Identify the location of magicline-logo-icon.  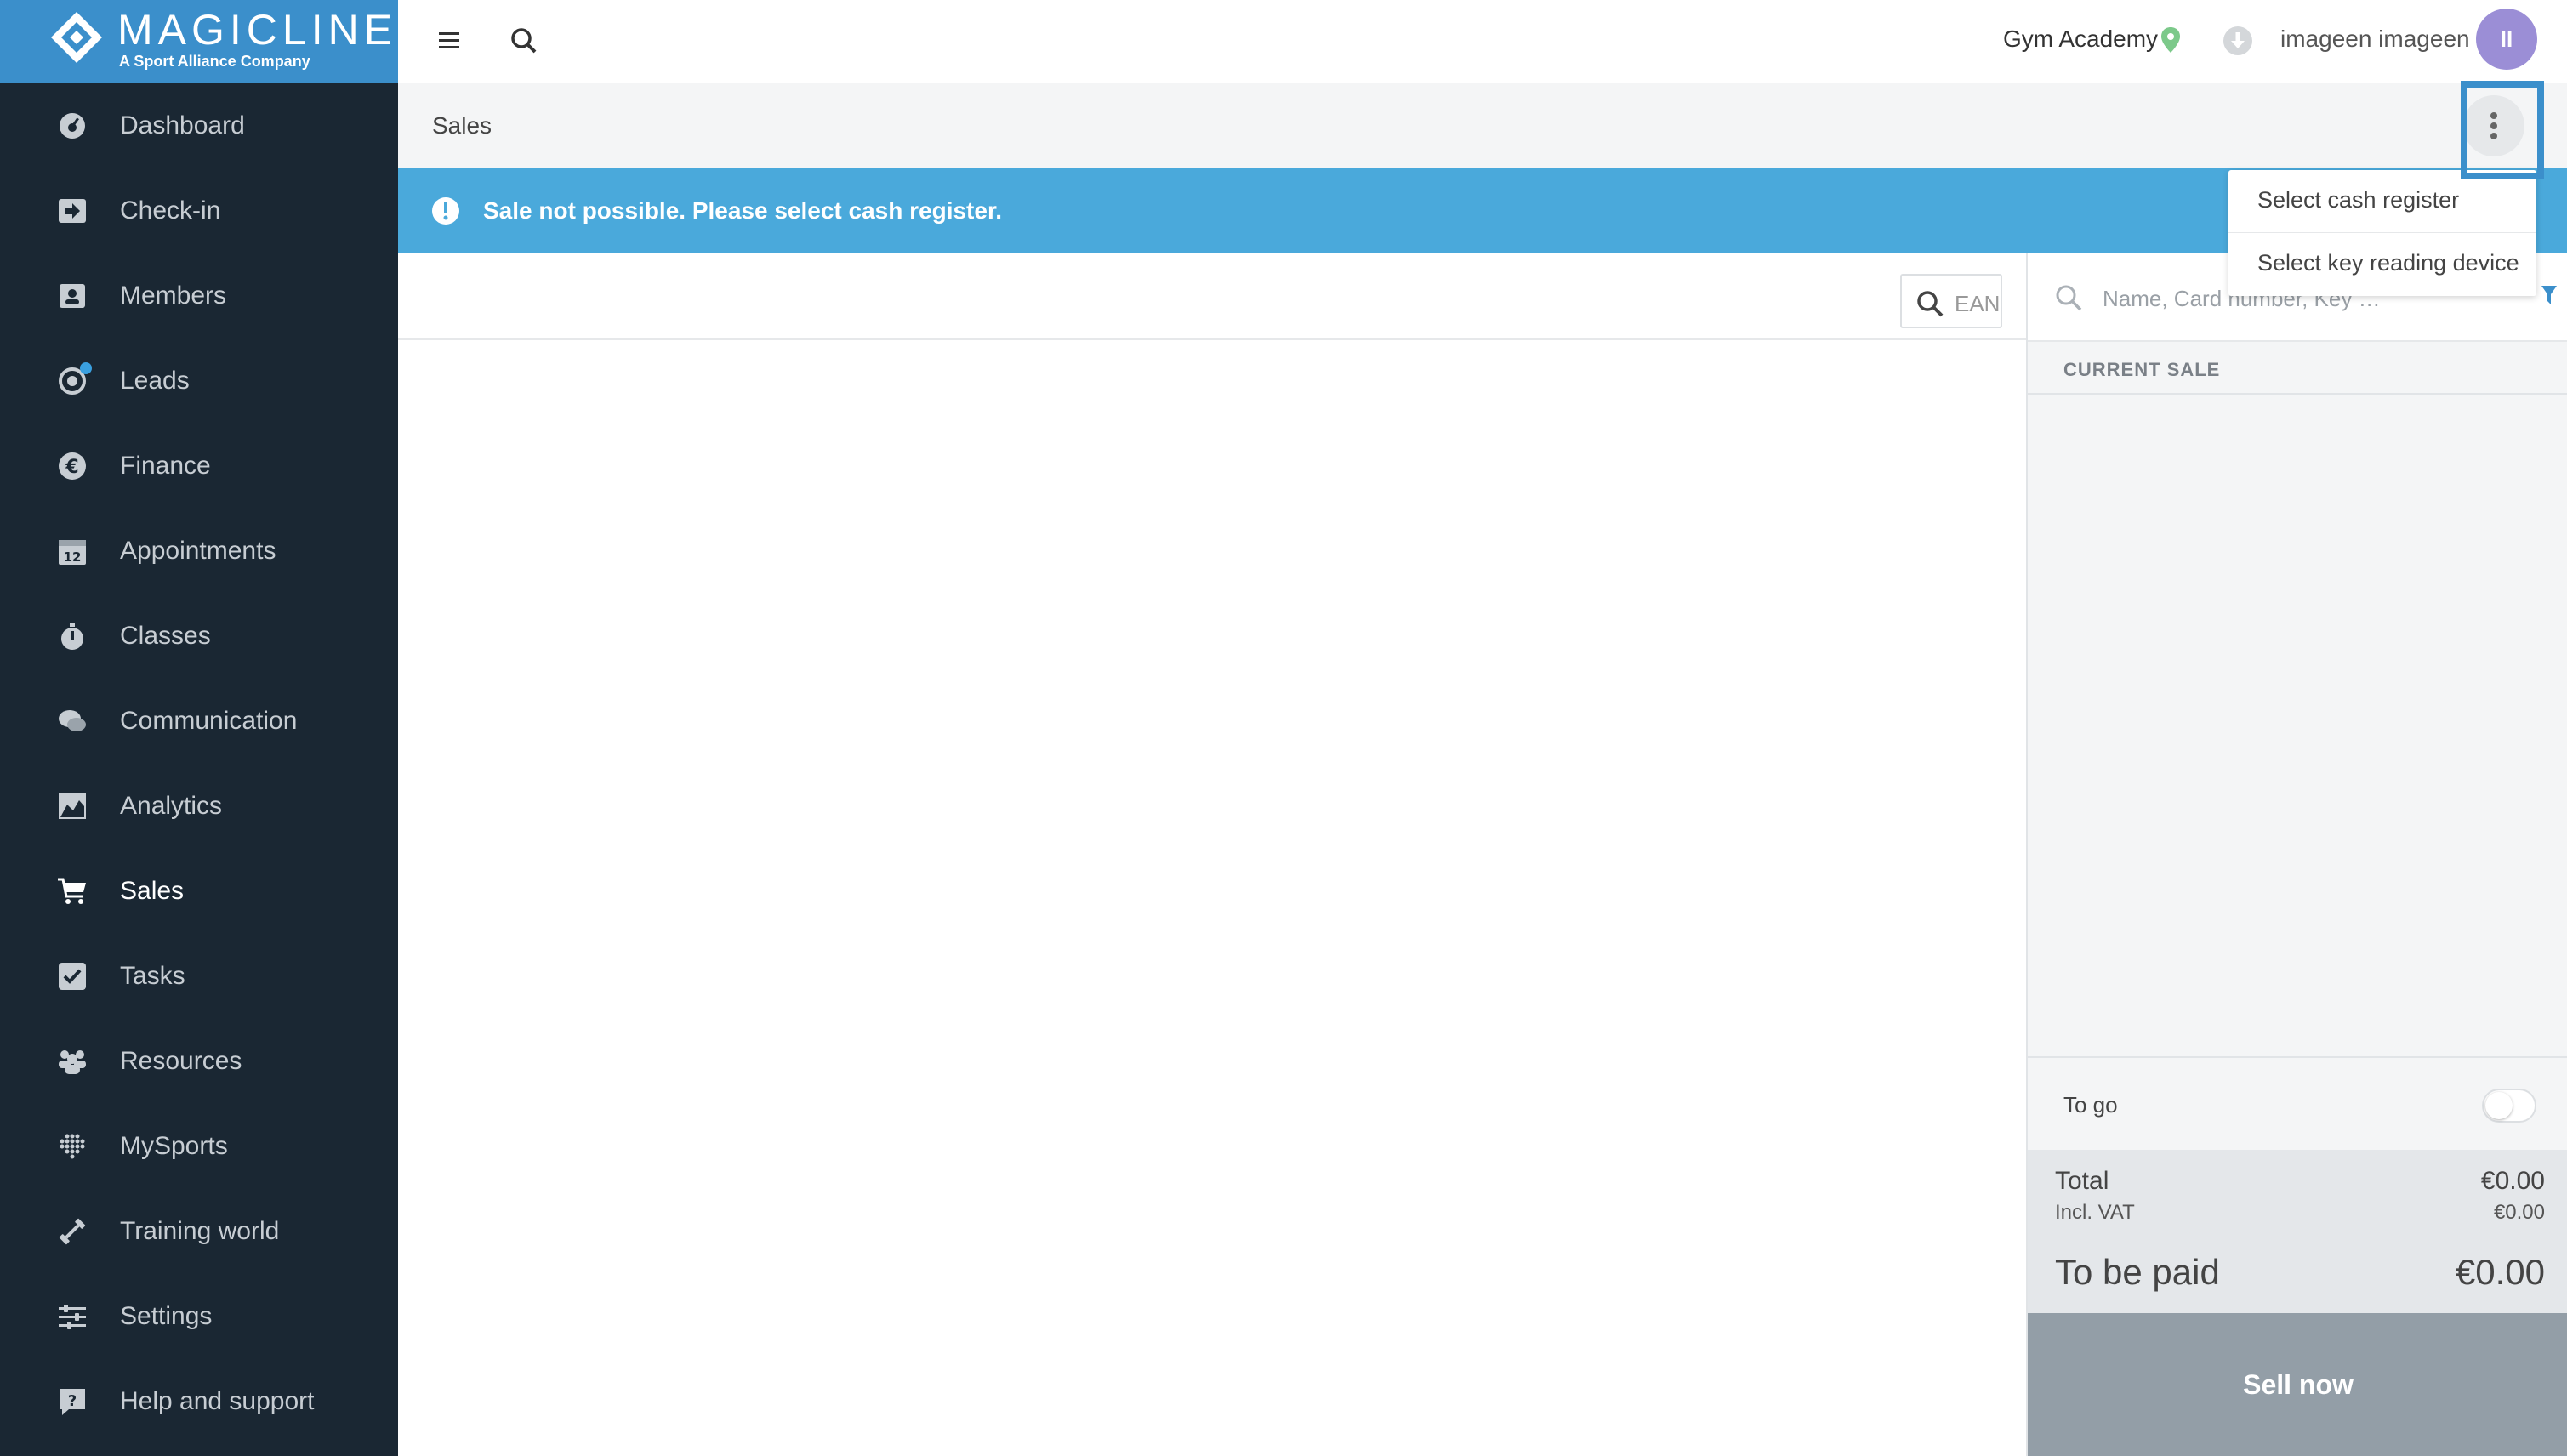
(76, 37).